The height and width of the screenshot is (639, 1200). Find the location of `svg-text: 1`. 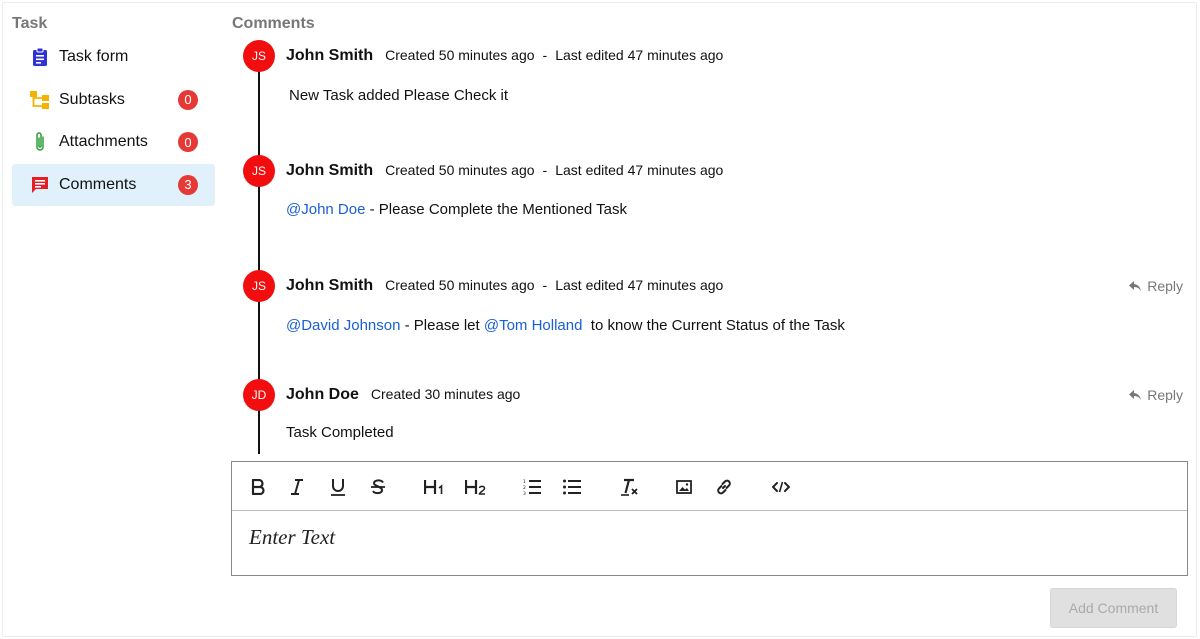

svg-text: 1 is located at coordinates (524, 482).